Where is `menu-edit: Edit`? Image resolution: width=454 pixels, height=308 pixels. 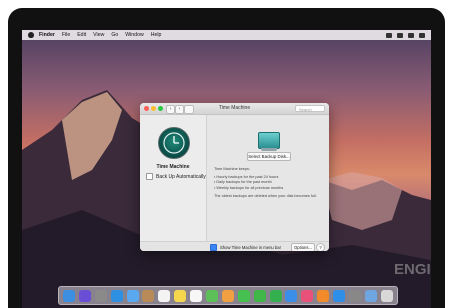
menu-edit: Edit is located at coordinates (81, 35).